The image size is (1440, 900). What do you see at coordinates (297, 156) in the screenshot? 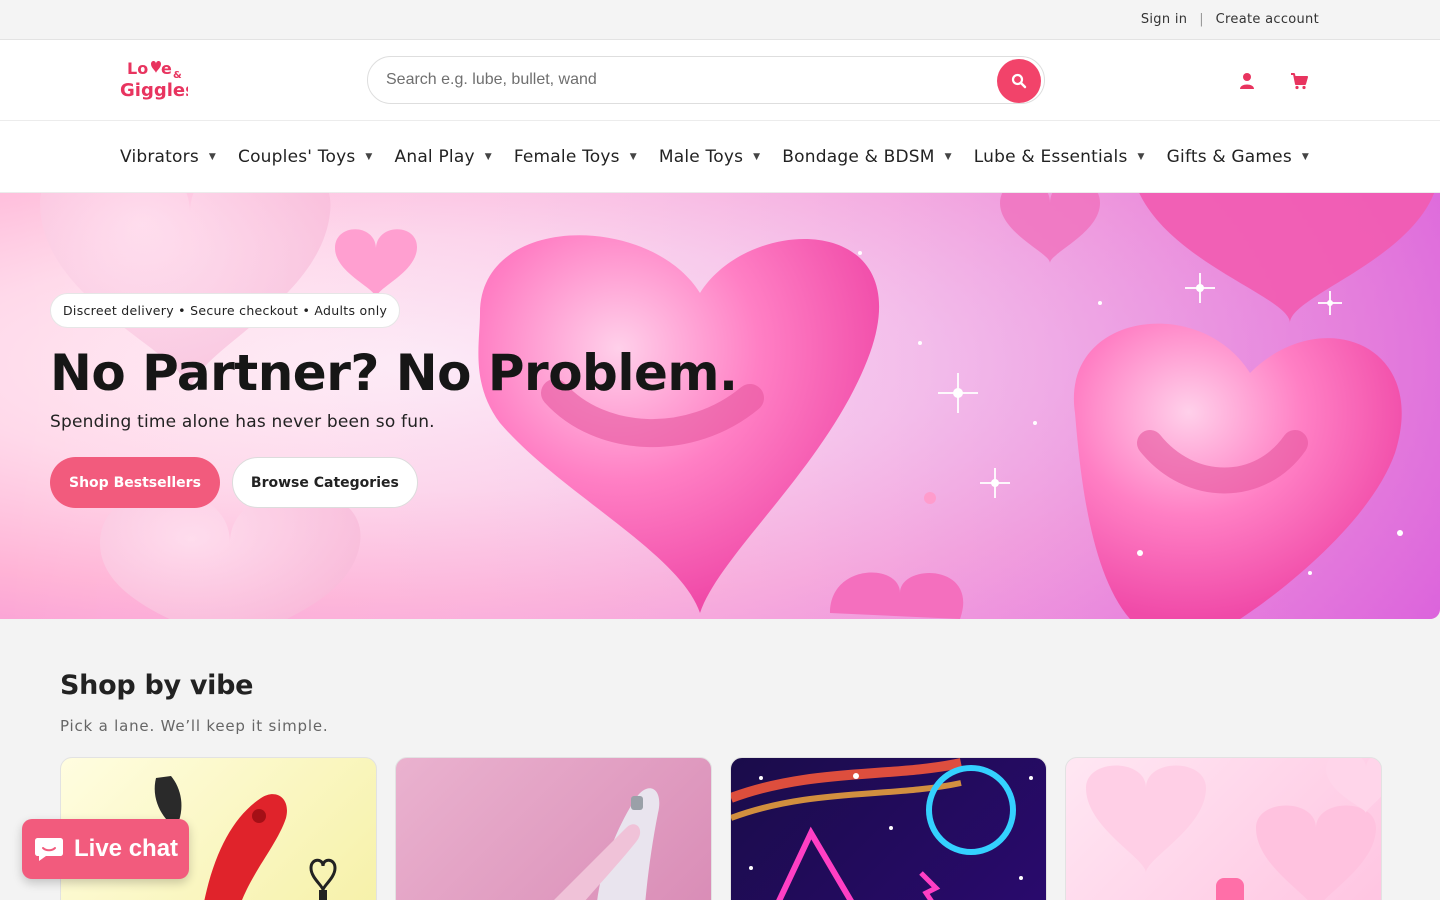
I see `nav-item-label: Couples' Toys` at bounding box center [297, 156].